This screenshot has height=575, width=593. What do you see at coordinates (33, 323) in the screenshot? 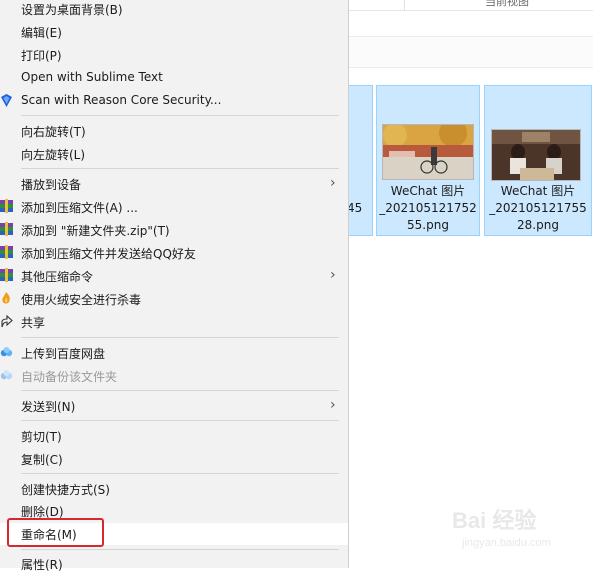
I see `menu-item-label: 共享` at bounding box center [33, 323].